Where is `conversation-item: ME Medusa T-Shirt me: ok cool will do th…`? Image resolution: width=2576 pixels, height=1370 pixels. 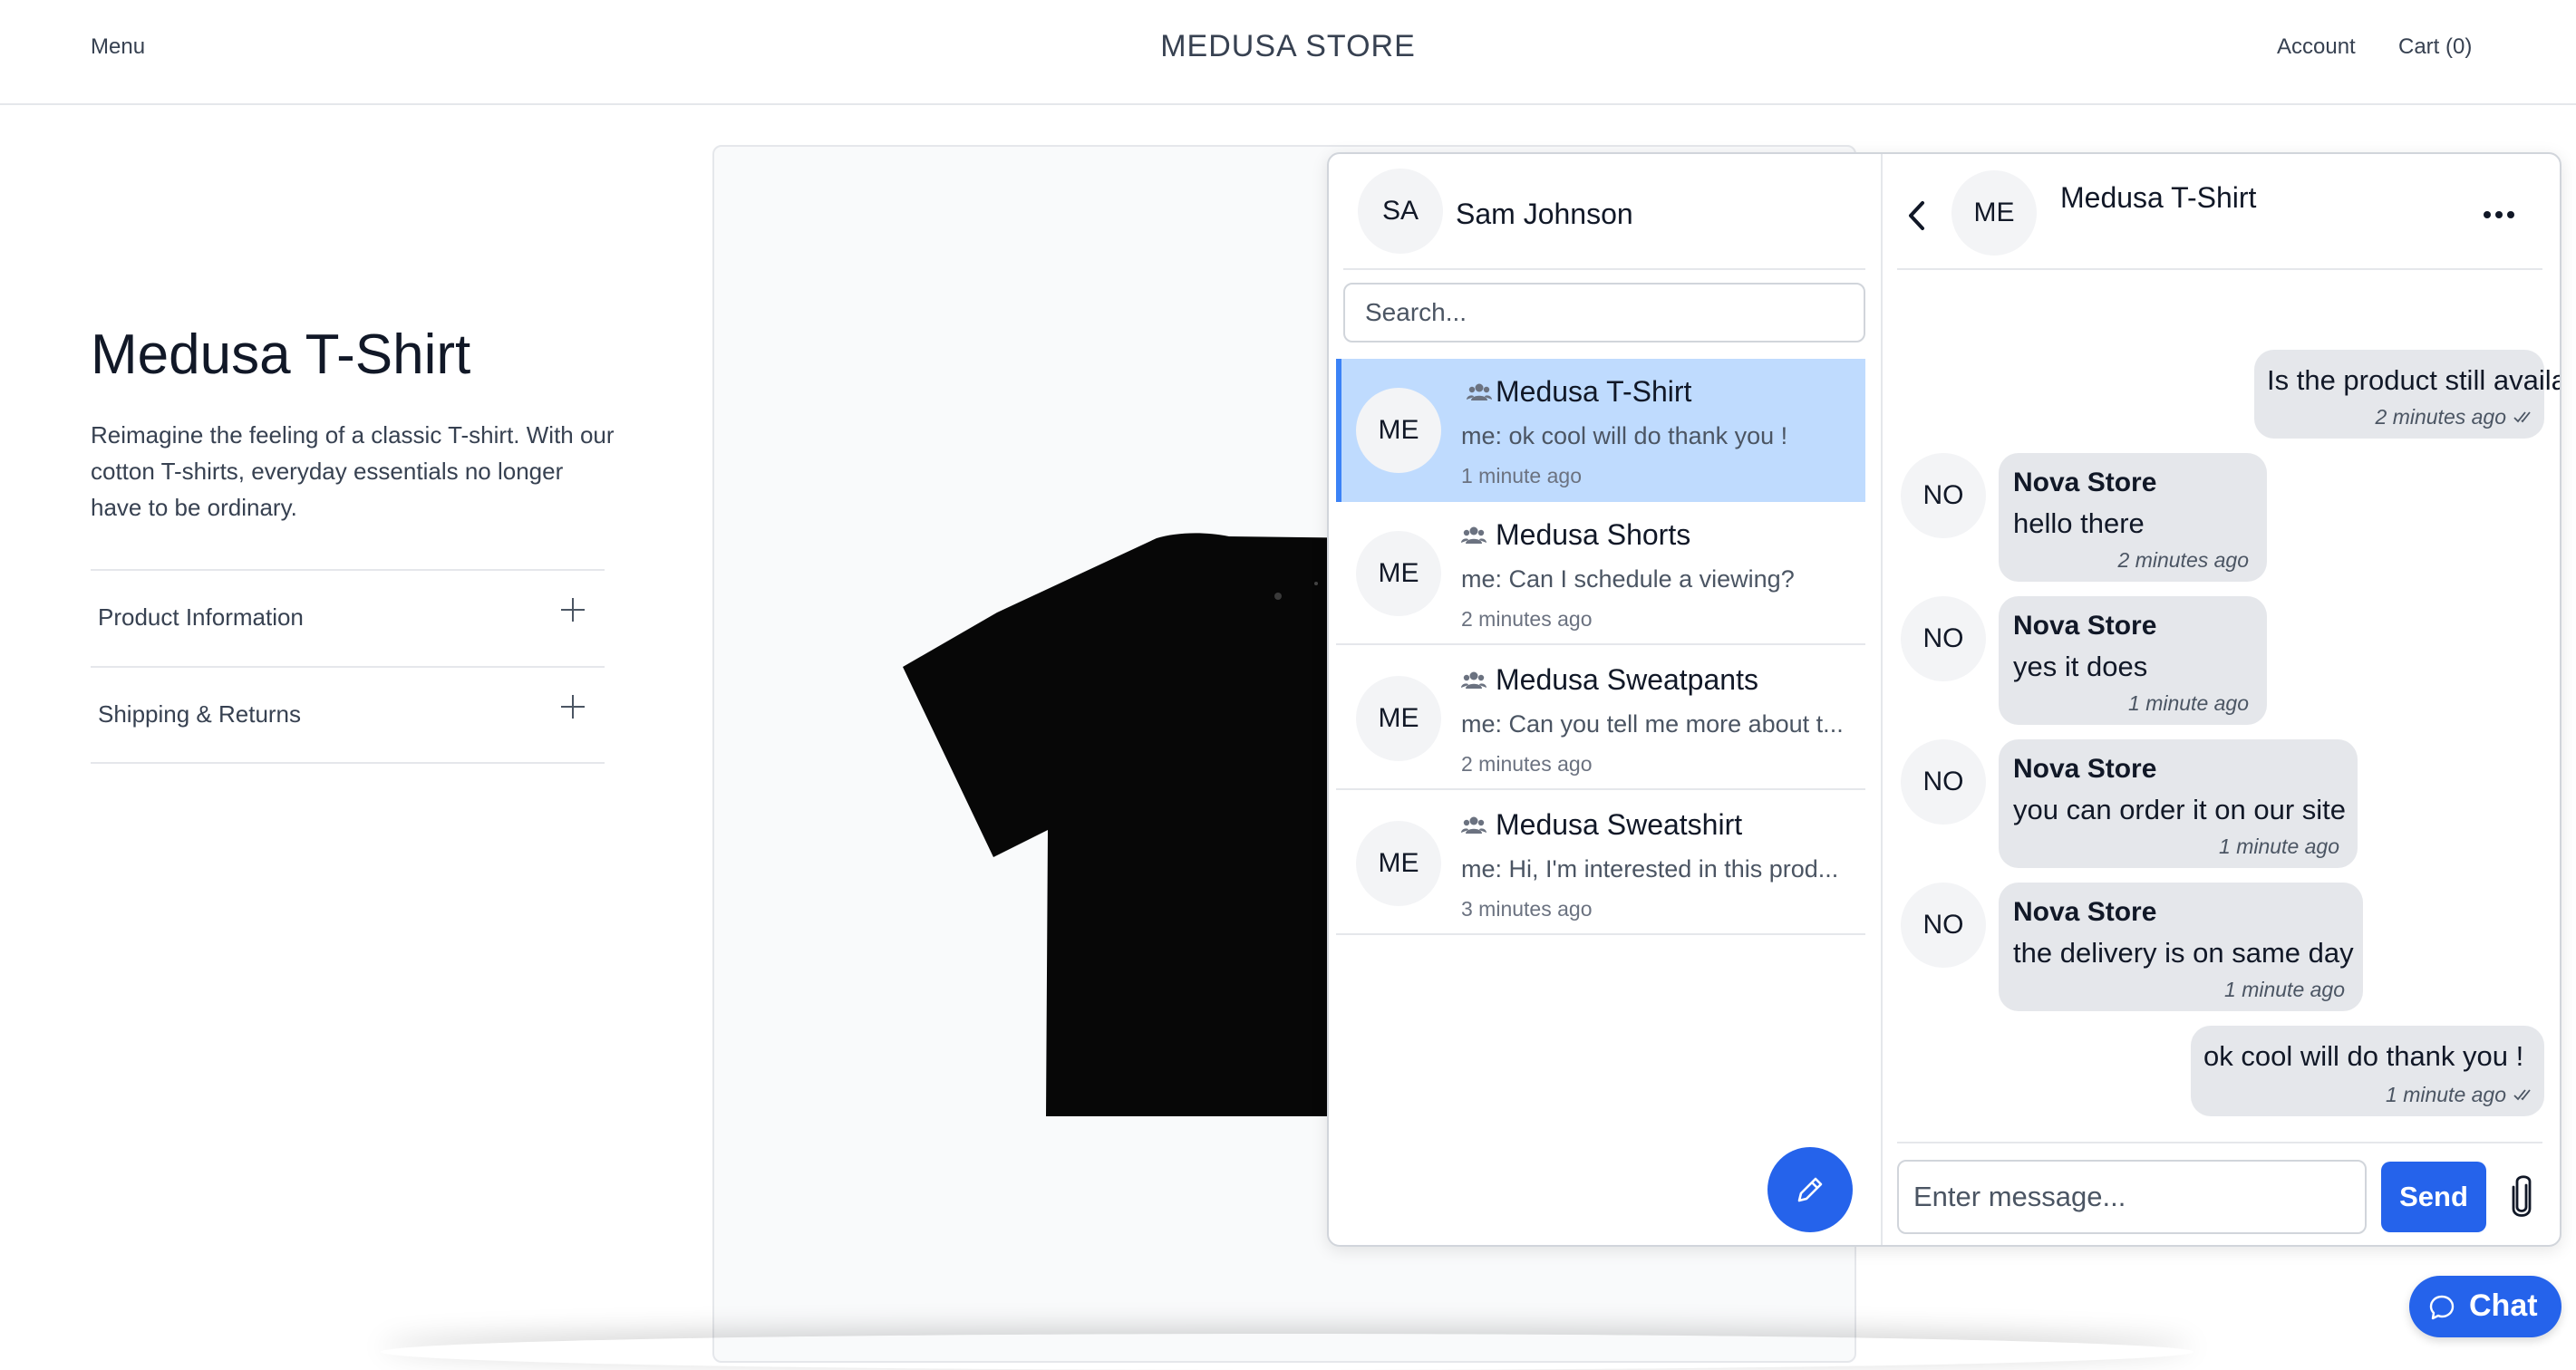
conversation-item: ME Medusa T-Shirt me: ok cool will do th… is located at coordinates (1600, 430).